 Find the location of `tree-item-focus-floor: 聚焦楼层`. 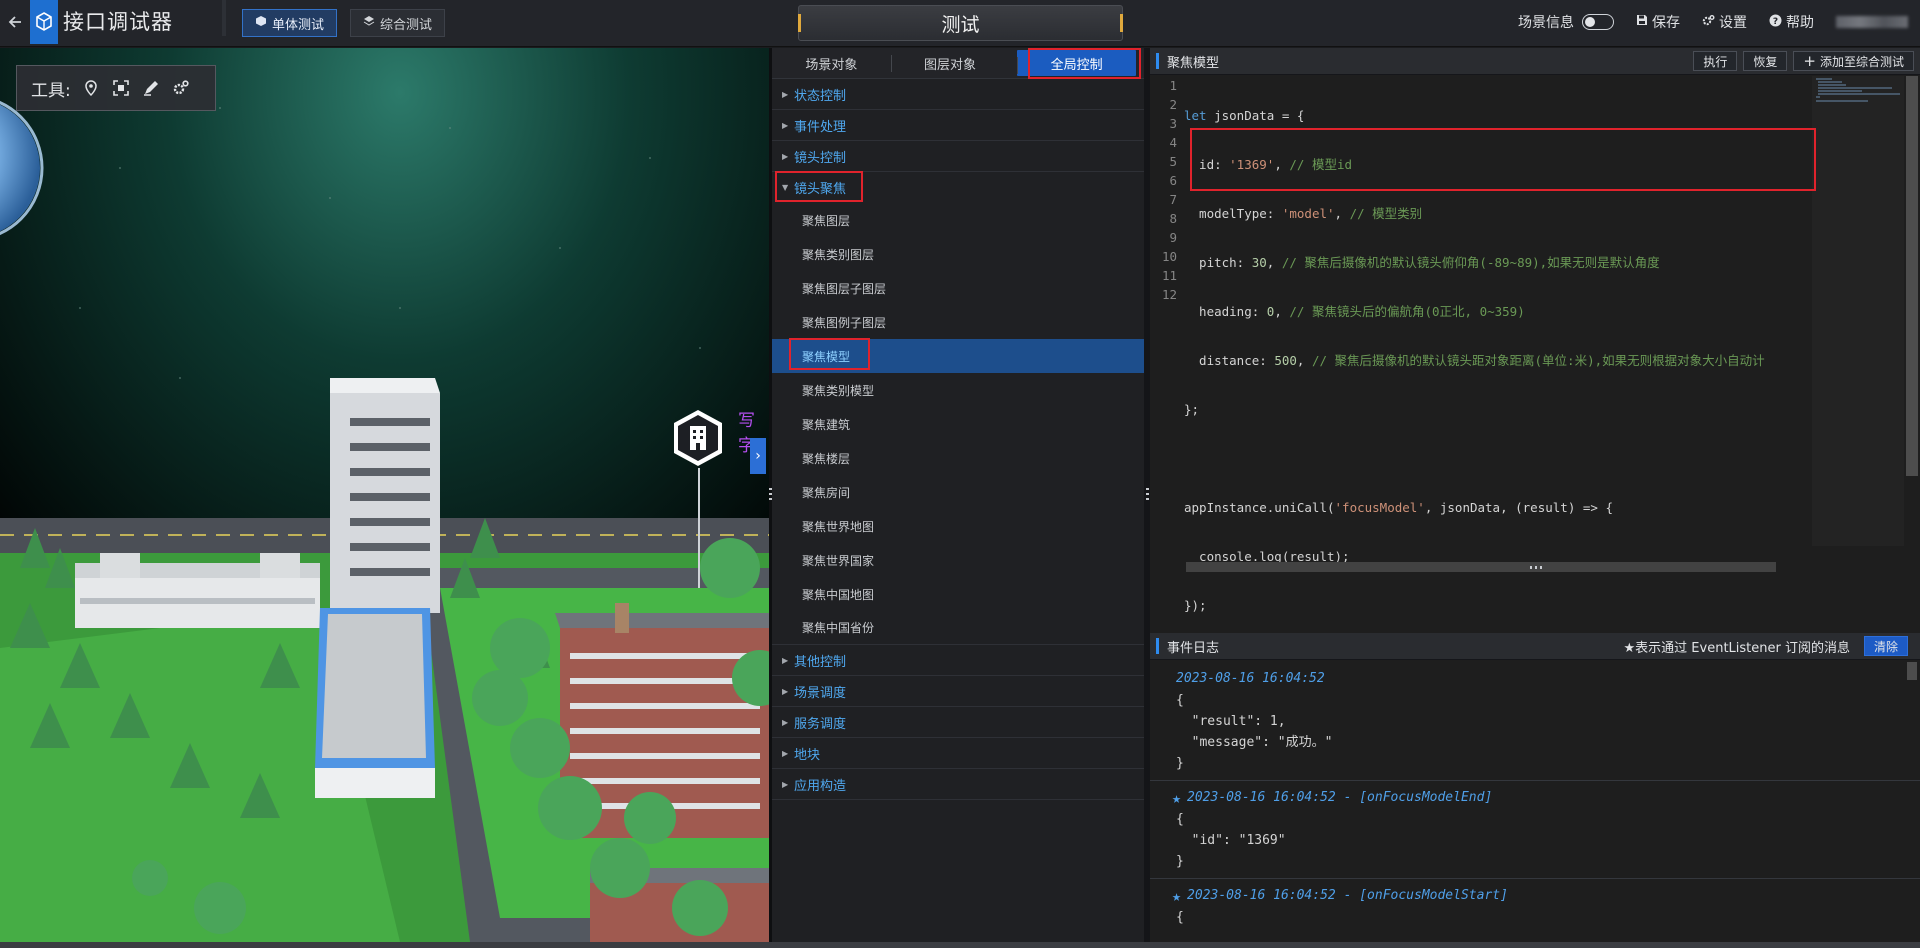

tree-item-focus-floor: 聚焦楼层 is located at coordinates (958, 458).